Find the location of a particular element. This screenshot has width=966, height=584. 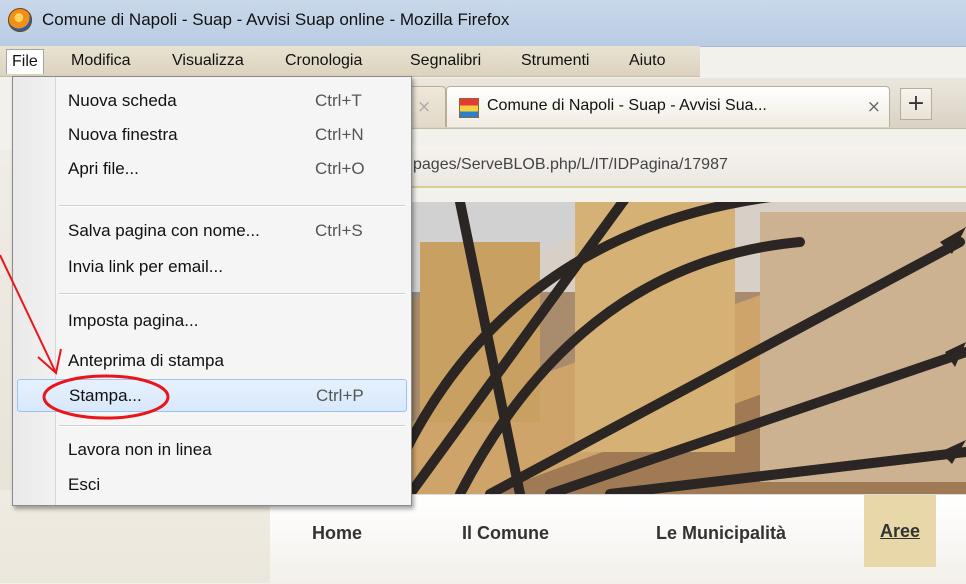

menu-item-apri-file: Apri file... Ctrl+O is located at coordinates (212, 169).